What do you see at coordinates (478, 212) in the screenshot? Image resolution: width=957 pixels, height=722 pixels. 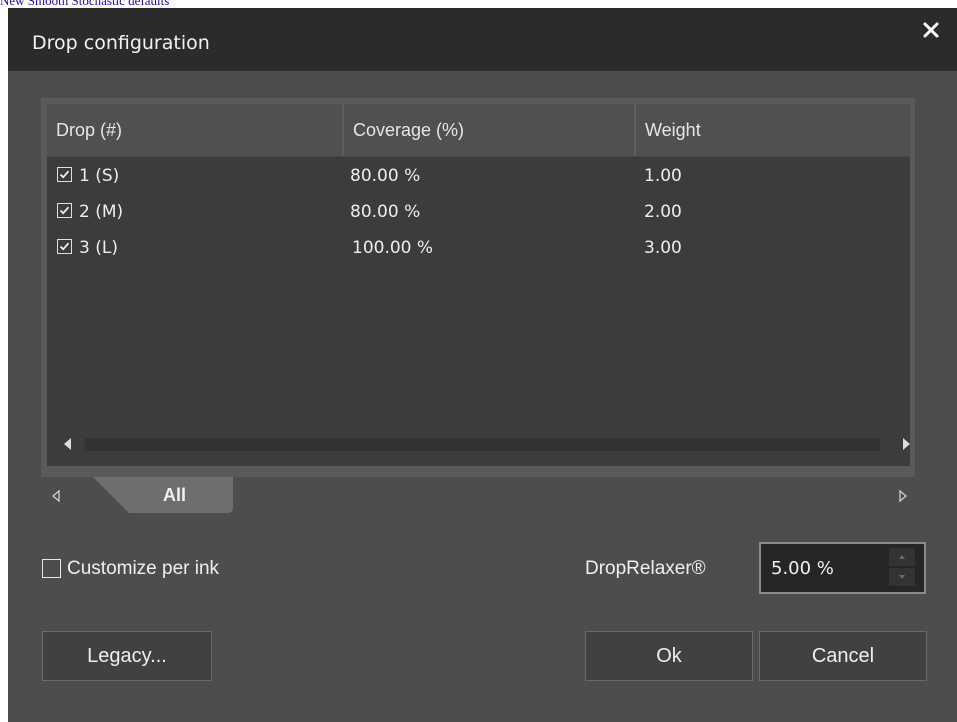 I see `table-row: 2 (M) 80.00 % 2.00` at bounding box center [478, 212].